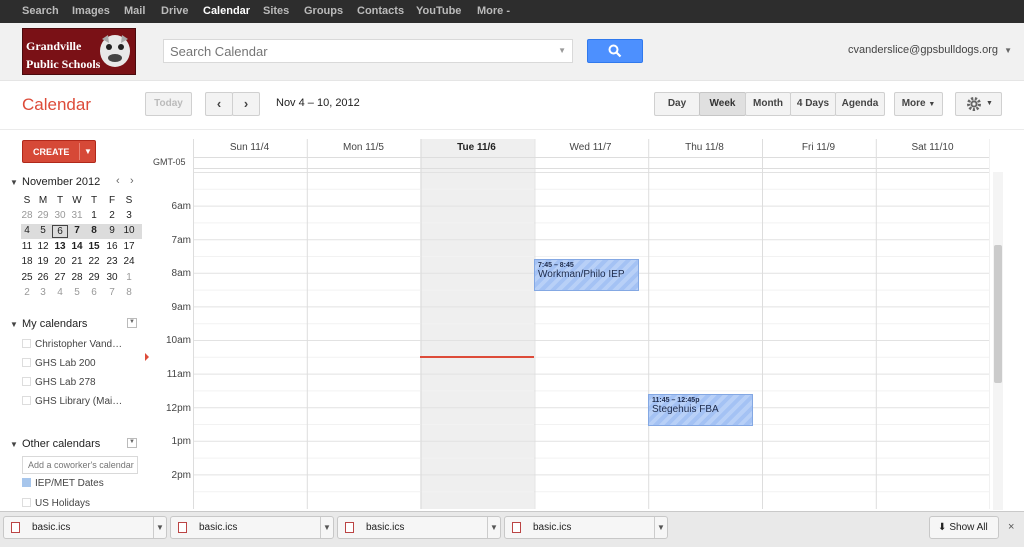 The height and width of the screenshot is (547, 1024). Describe the element at coordinates (476, 147) in the screenshot. I see `day-header-tue: Tue 11/6` at that location.